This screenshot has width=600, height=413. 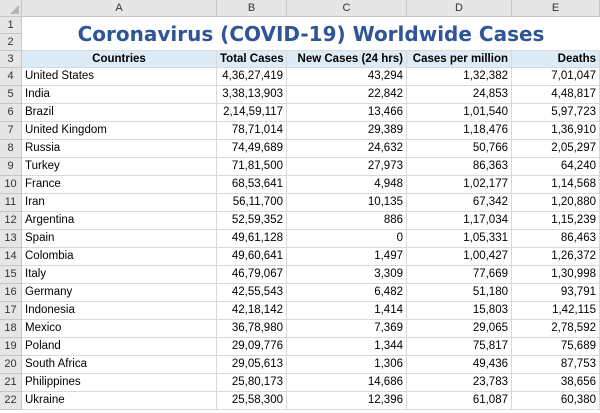 What do you see at coordinates (119, 257) in the screenshot?
I see `country-cell: Colombia` at bounding box center [119, 257].